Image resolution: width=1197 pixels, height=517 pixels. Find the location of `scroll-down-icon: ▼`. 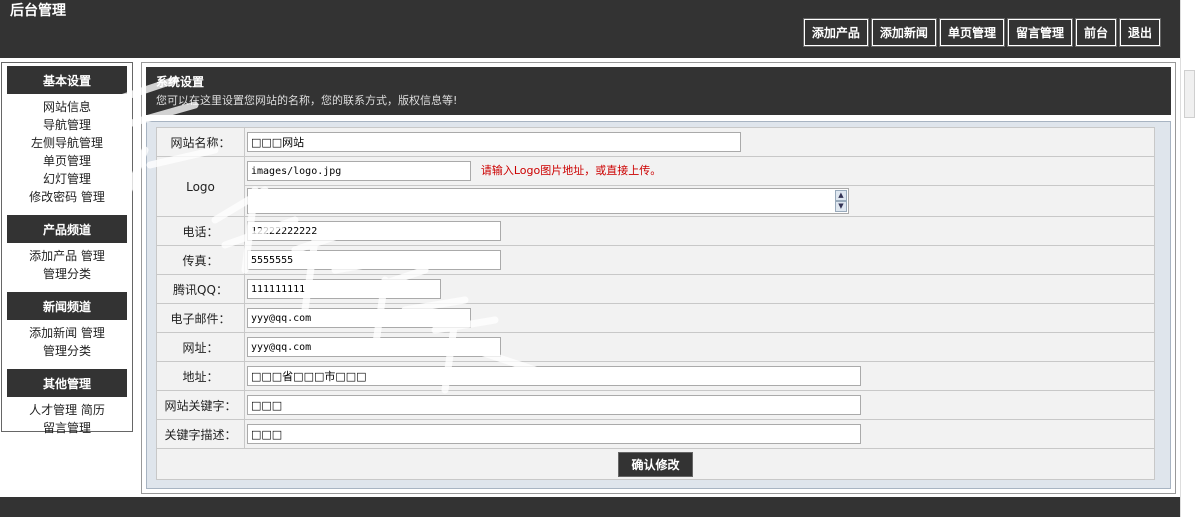

scroll-down-icon: ▼ is located at coordinates (841, 206).